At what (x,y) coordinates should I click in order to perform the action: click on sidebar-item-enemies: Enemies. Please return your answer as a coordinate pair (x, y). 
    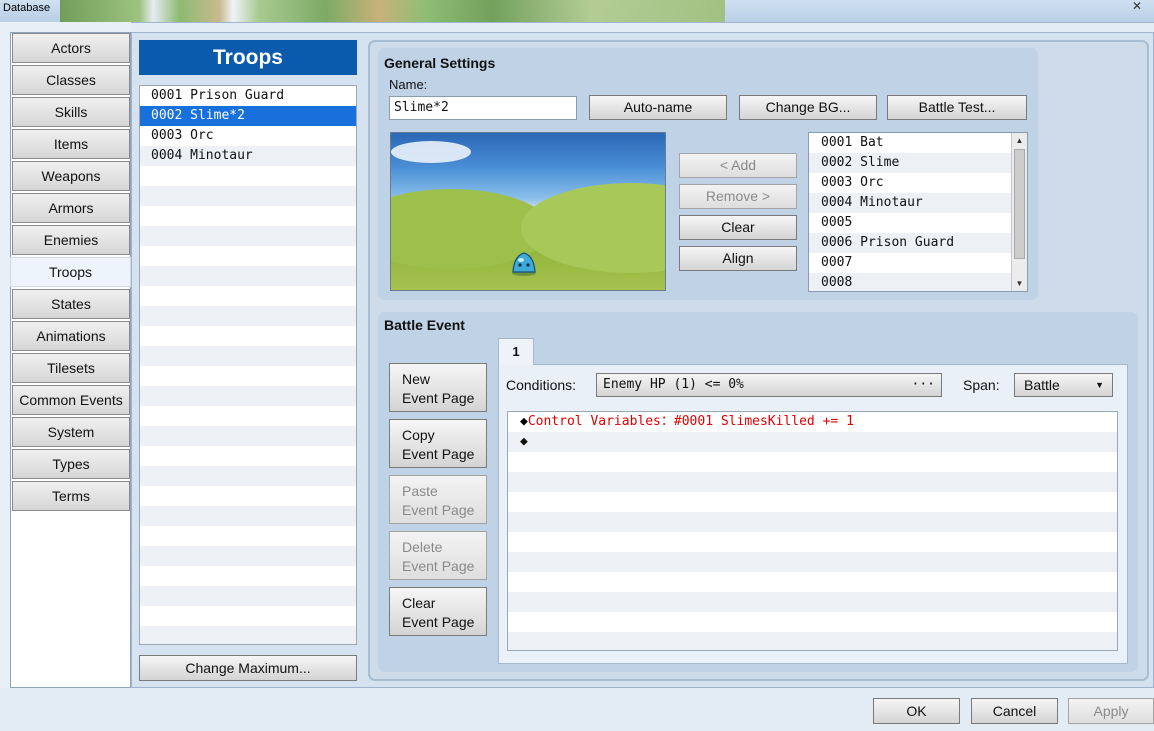
    Looking at the image, I should click on (71, 240).